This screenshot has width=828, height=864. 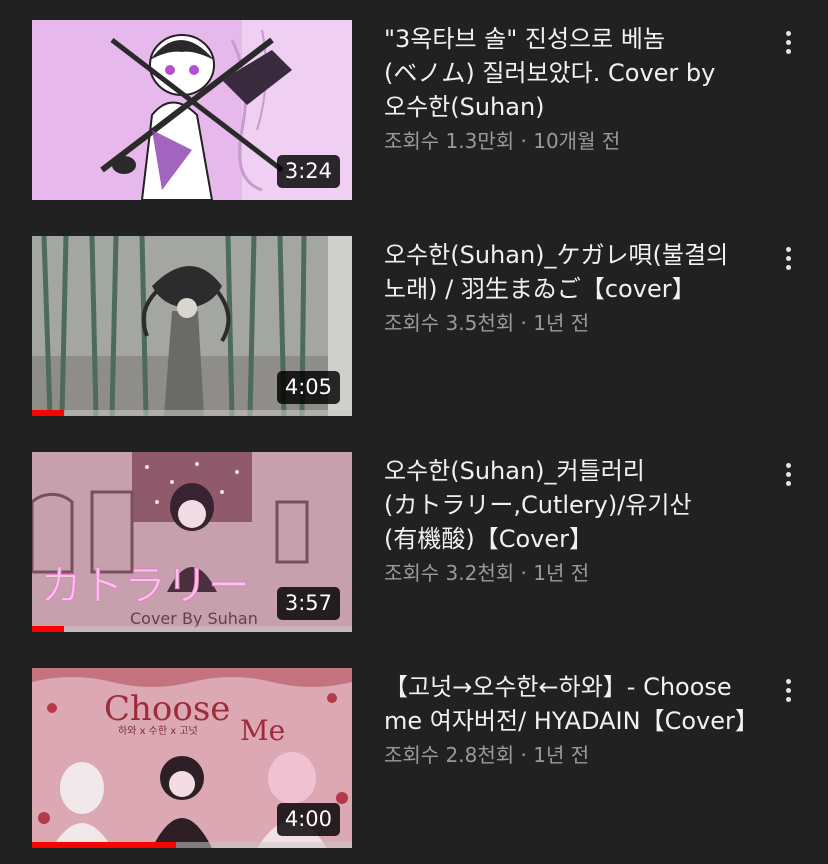 I want to click on video-duration: 4:00, so click(x=308, y=819).